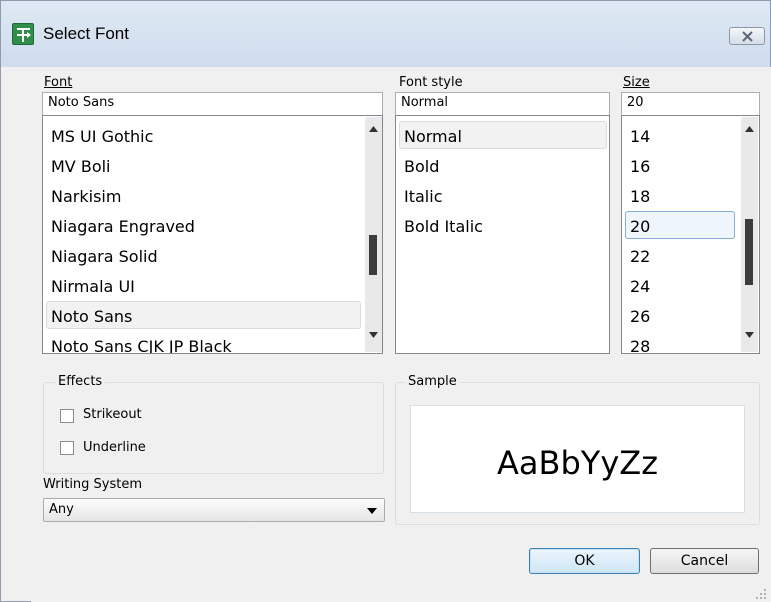 This screenshot has width=771, height=602. I want to click on close-icon, so click(747, 36).